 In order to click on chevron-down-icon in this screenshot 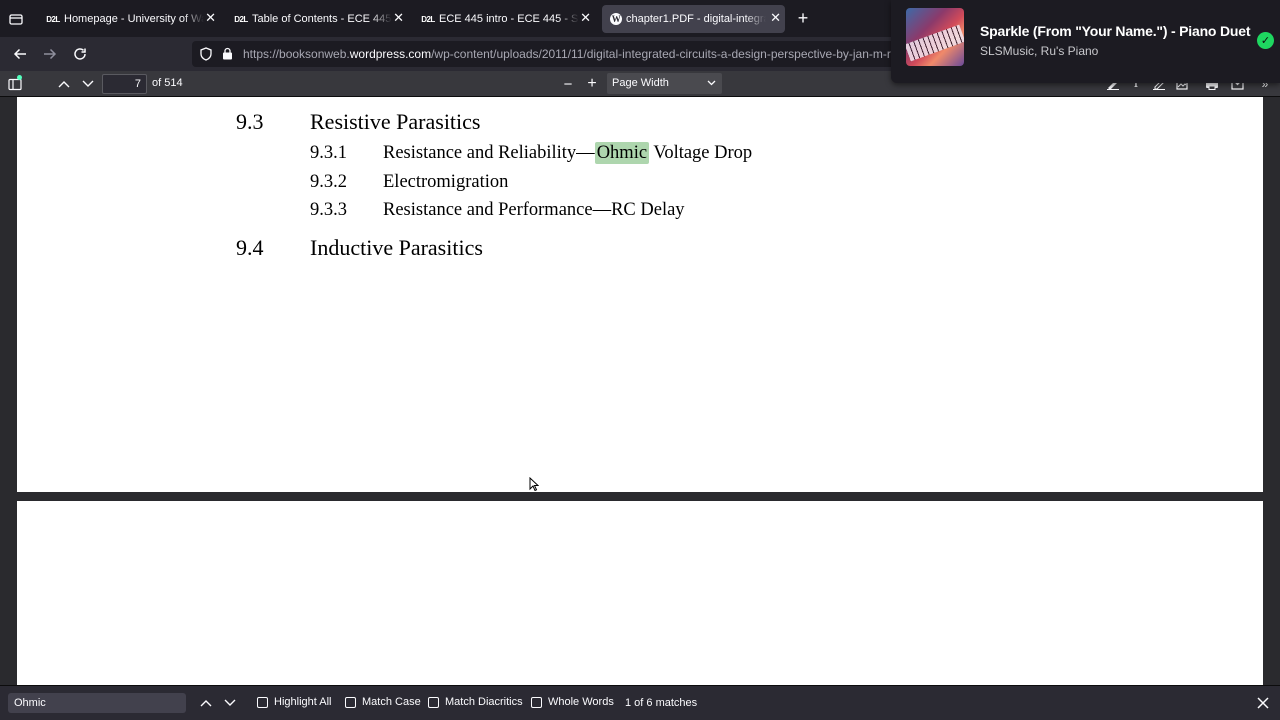, I will do `click(711, 83)`.